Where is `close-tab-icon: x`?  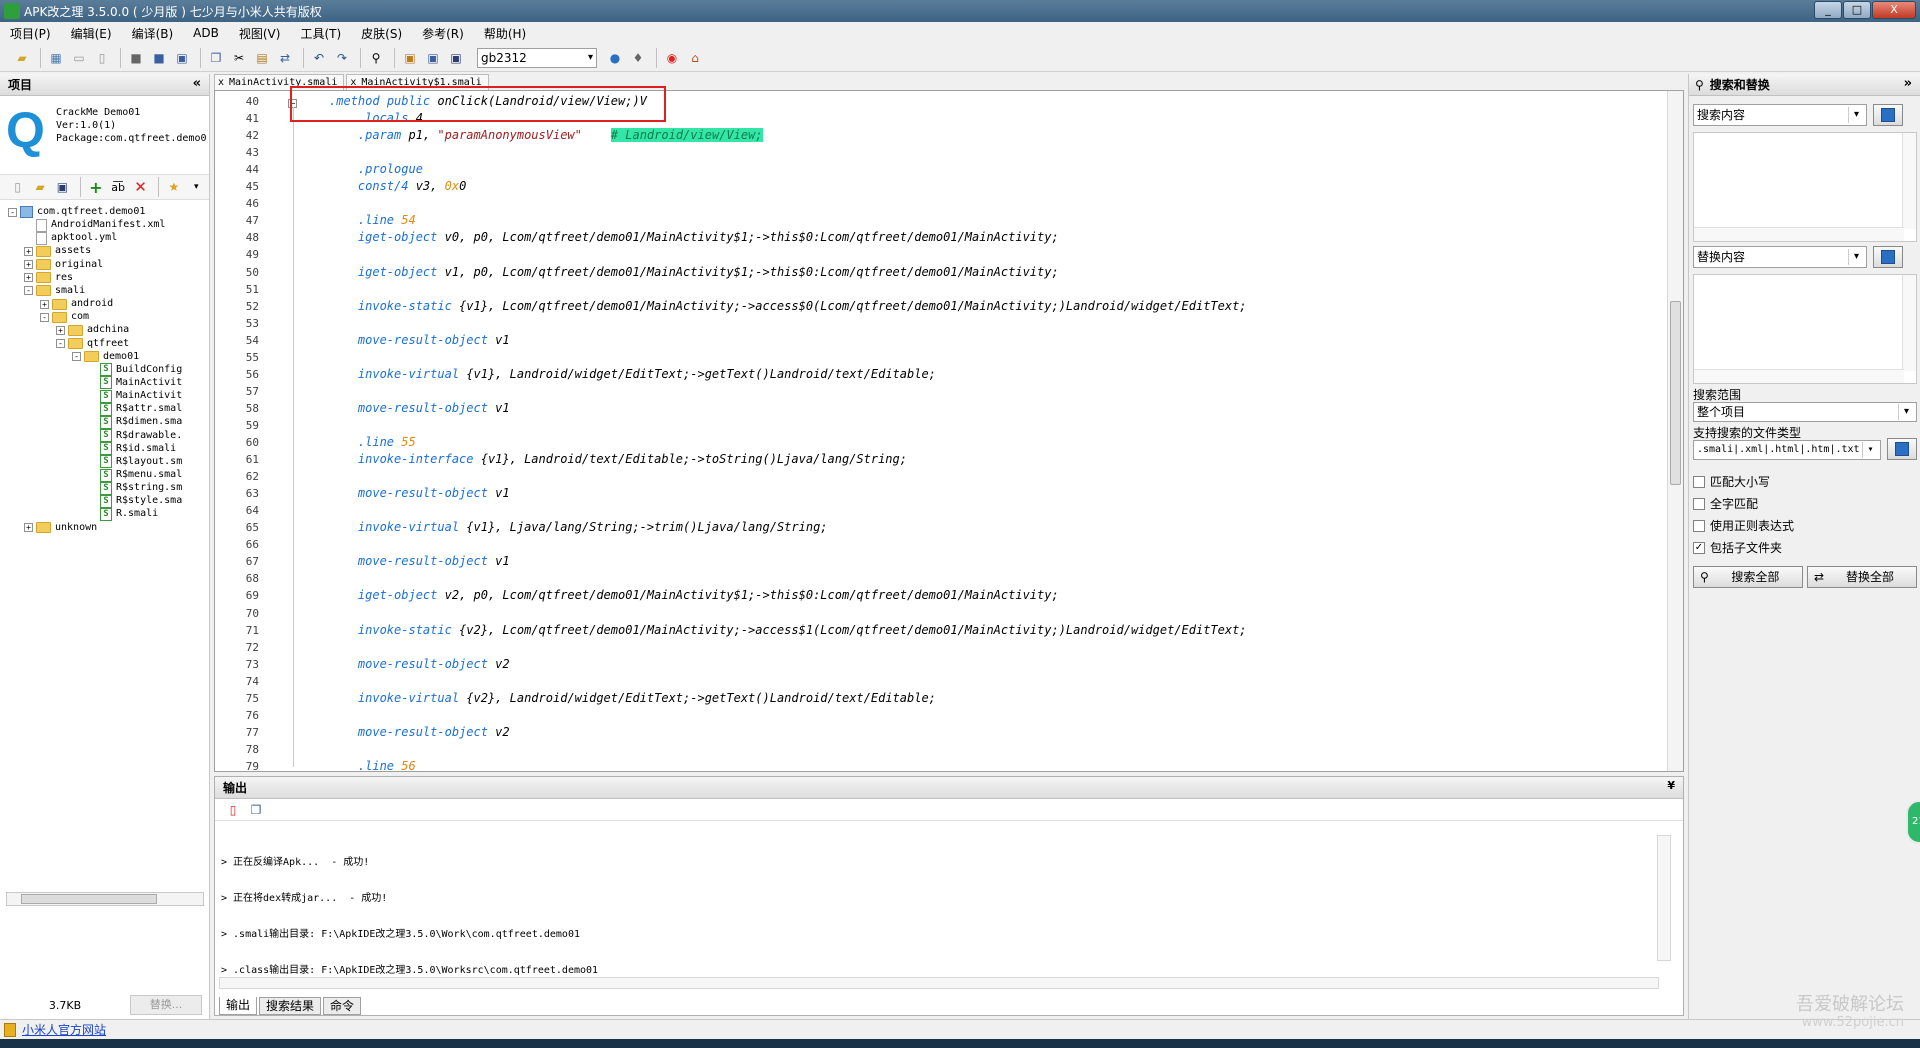 close-tab-icon: x is located at coordinates (221, 83).